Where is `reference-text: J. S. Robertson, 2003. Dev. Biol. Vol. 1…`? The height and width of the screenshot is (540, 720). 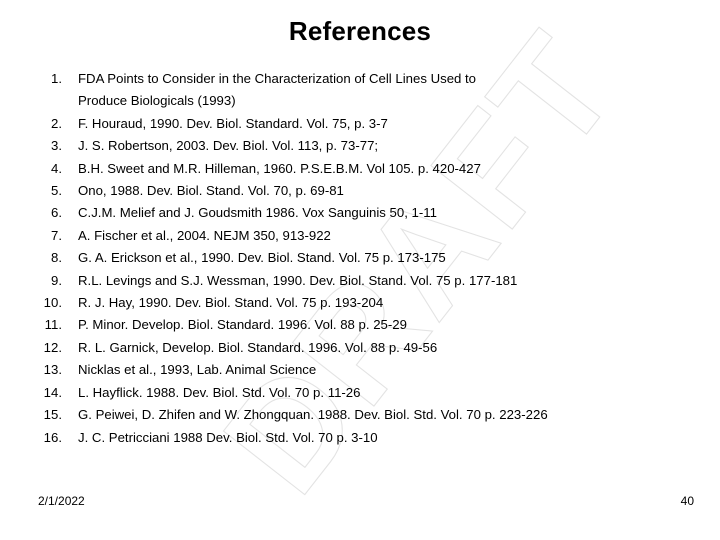 reference-text: J. S. Robertson, 2003. Dev. Biol. Vol. 1… is located at coordinates (389, 146).